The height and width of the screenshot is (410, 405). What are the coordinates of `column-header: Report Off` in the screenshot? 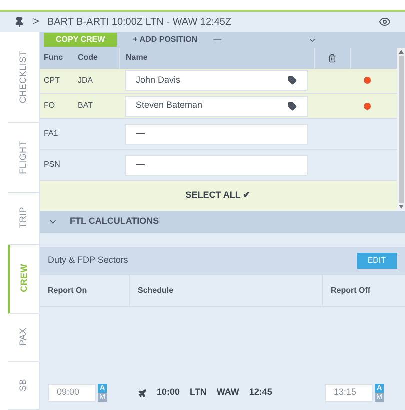 It's located at (351, 290).